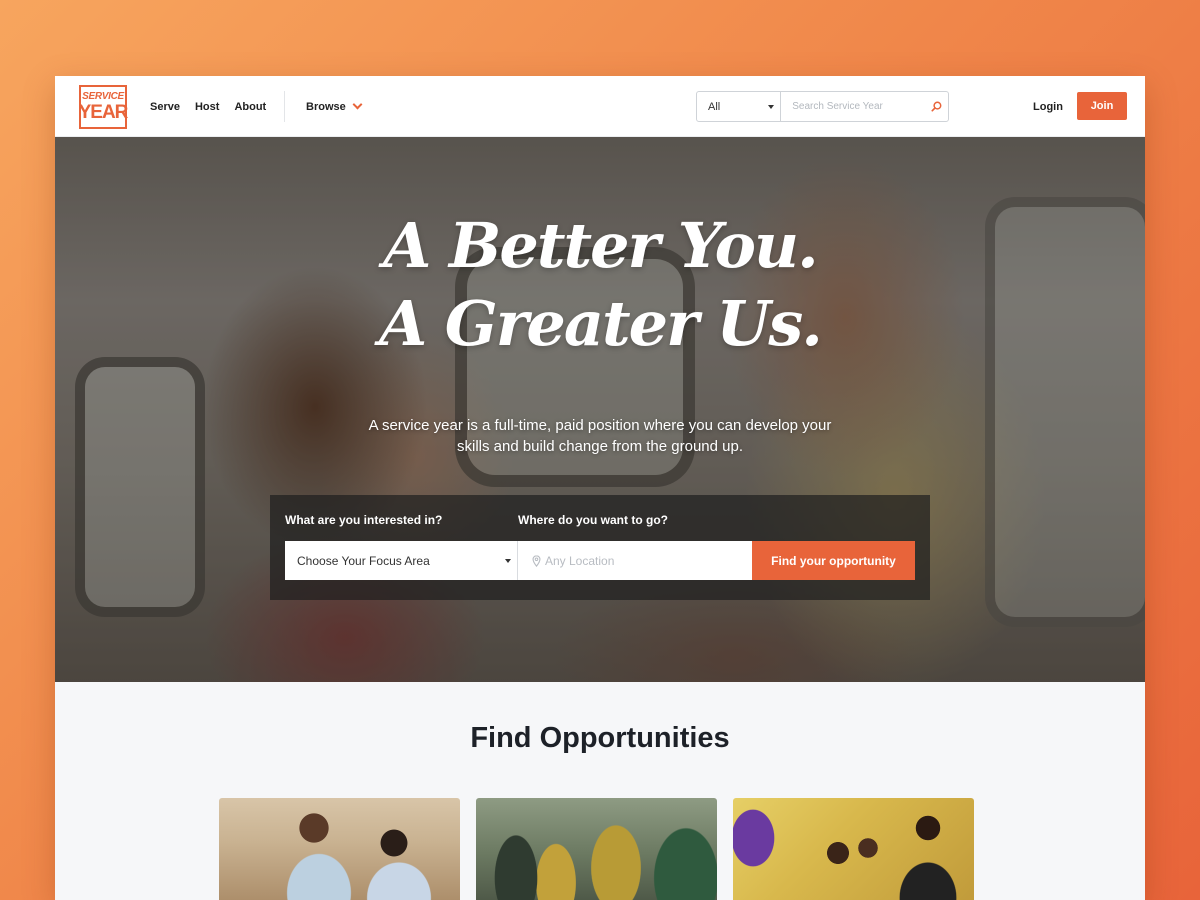  Describe the element at coordinates (339, 849) in the screenshot. I see `opportunity-card-education` at that location.